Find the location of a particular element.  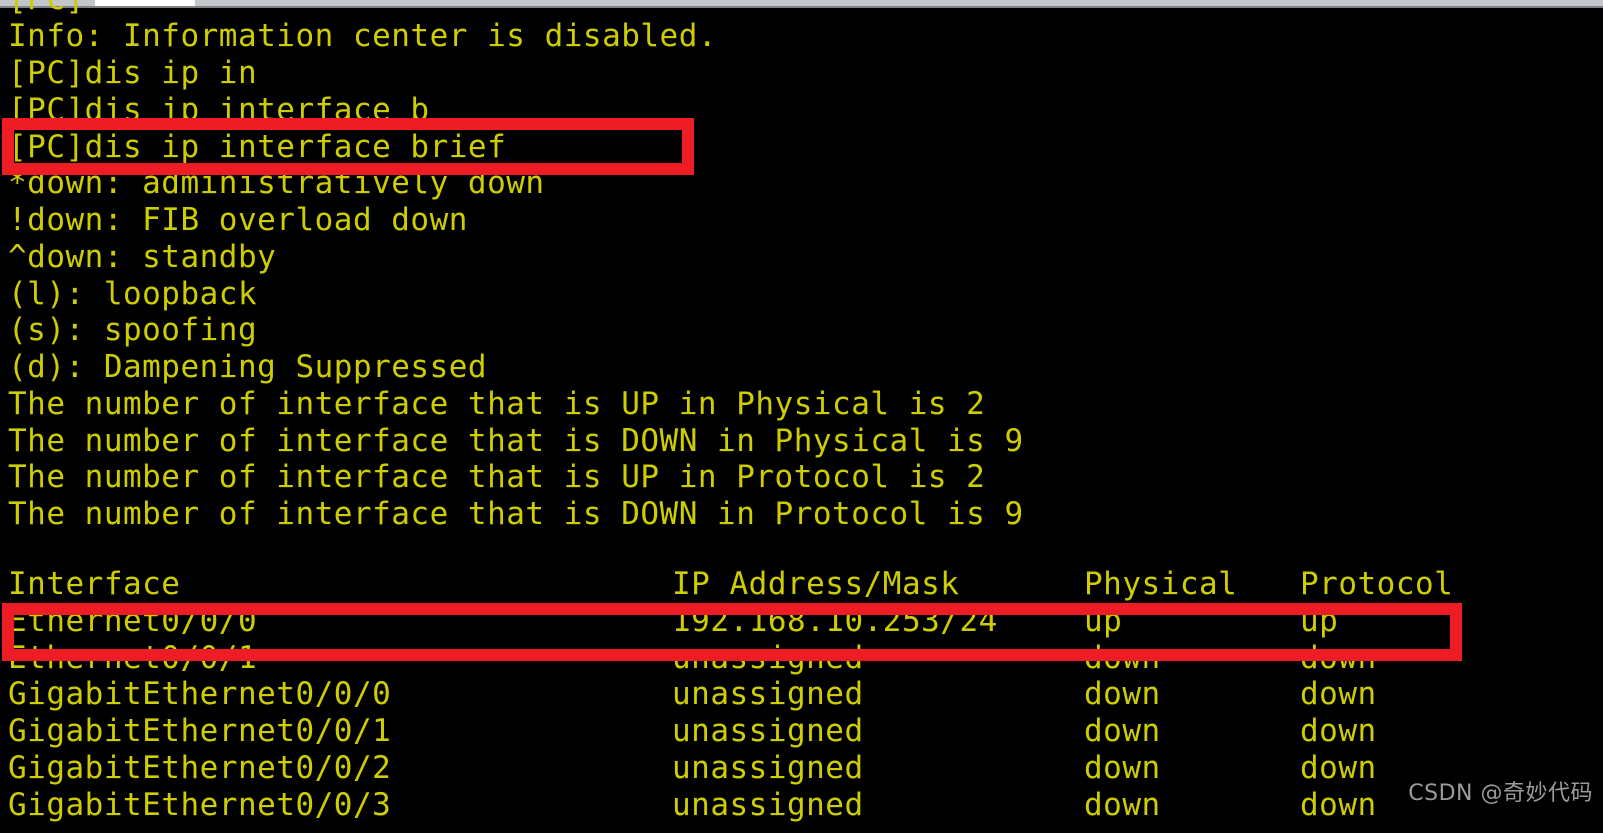

terminal-line-legend-loopback: (l): loopback is located at coordinates (133, 294).